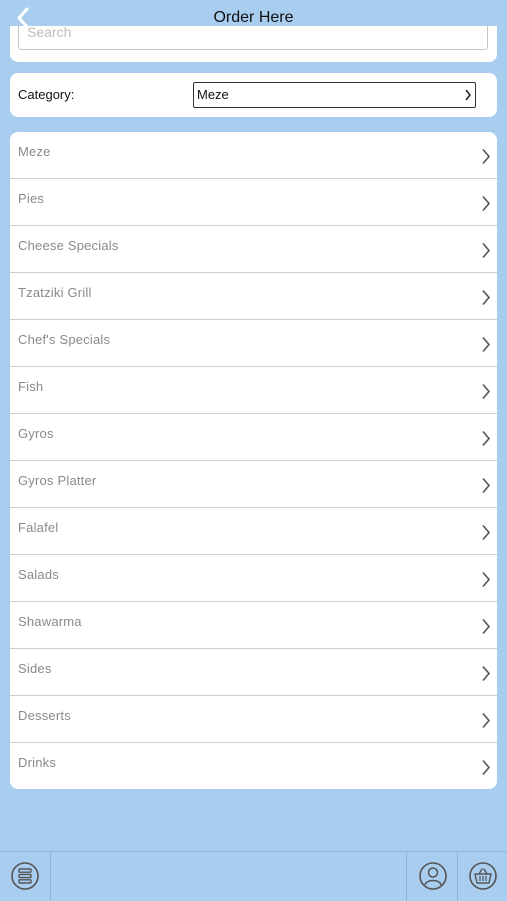 Image resolution: width=507 pixels, height=901 pixels. Describe the element at coordinates (31, 198) in the screenshot. I see `menu-category-label: Pies` at that location.